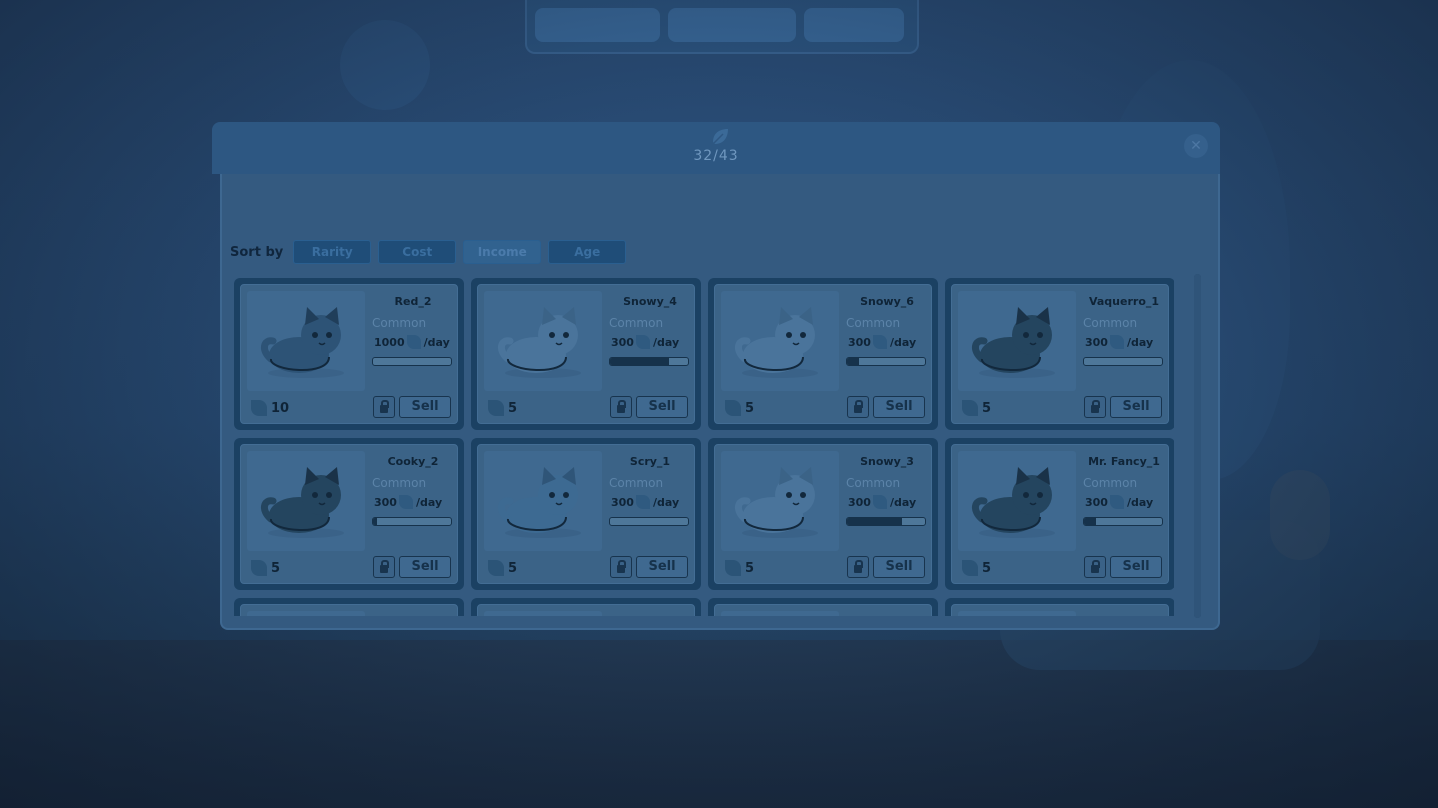 Image resolution: width=1438 pixels, height=808 pixels. I want to click on close-button: ✕, so click(1196, 146).